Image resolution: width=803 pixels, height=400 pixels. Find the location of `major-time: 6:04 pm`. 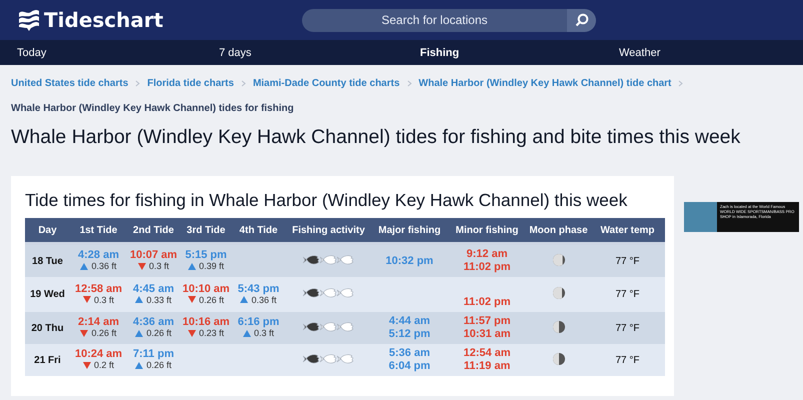

major-time: 6:04 pm is located at coordinates (410, 366).